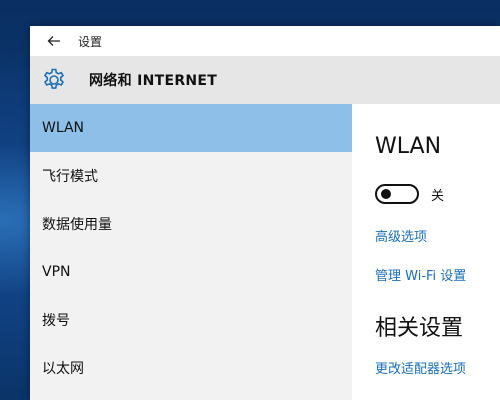  I want to click on sidebar-item-label: 以太网, so click(63, 369).